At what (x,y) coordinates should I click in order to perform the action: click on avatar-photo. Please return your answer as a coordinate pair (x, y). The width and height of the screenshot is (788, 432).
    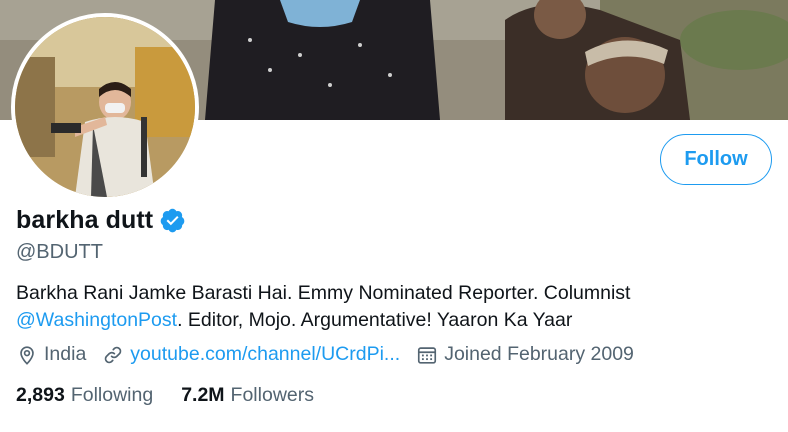
    Looking at the image, I should click on (105, 107).